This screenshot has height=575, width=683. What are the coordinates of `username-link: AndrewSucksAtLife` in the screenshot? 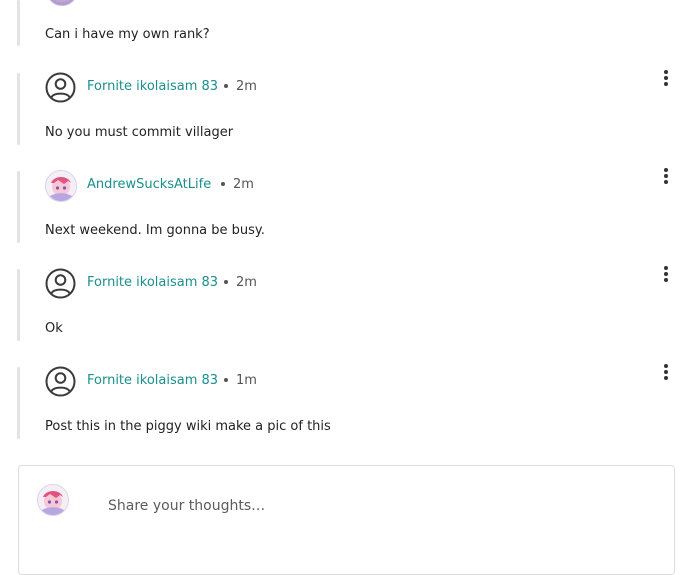 It's located at (149, 184).